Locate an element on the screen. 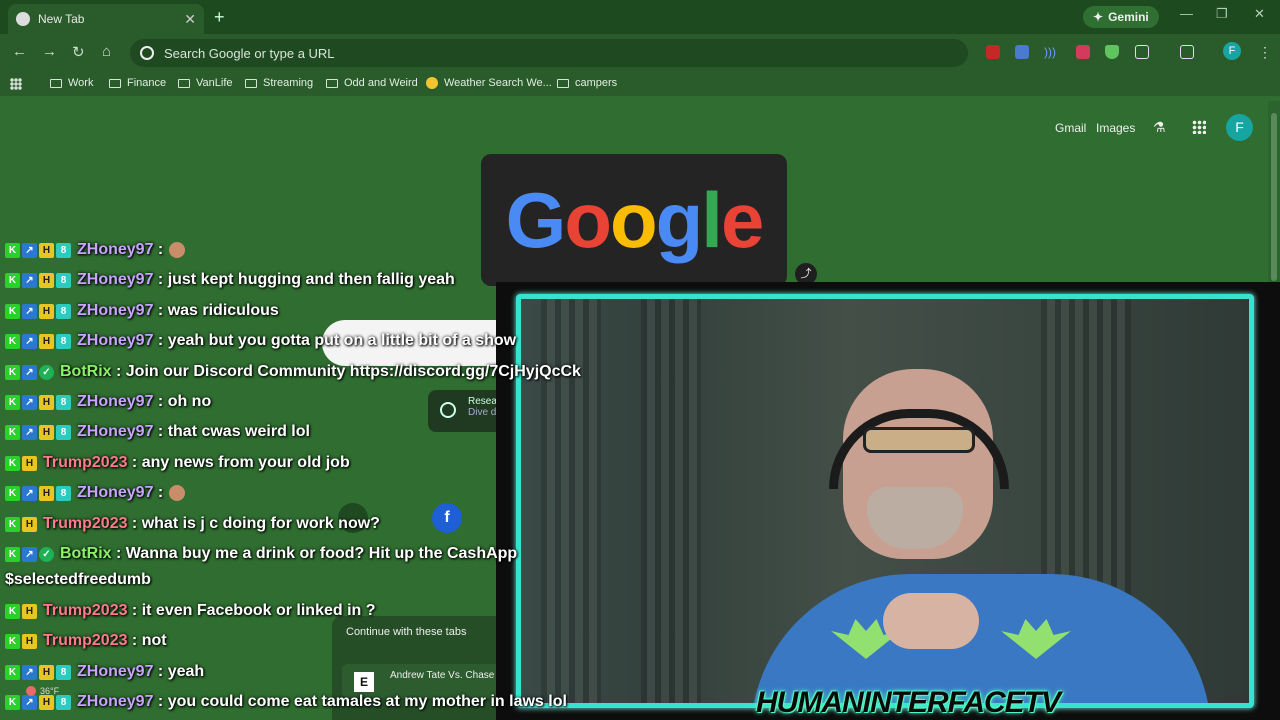 This screenshot has width=1280, height=720. window-close-icon: ✕ is located at coordinates (1259, 14).